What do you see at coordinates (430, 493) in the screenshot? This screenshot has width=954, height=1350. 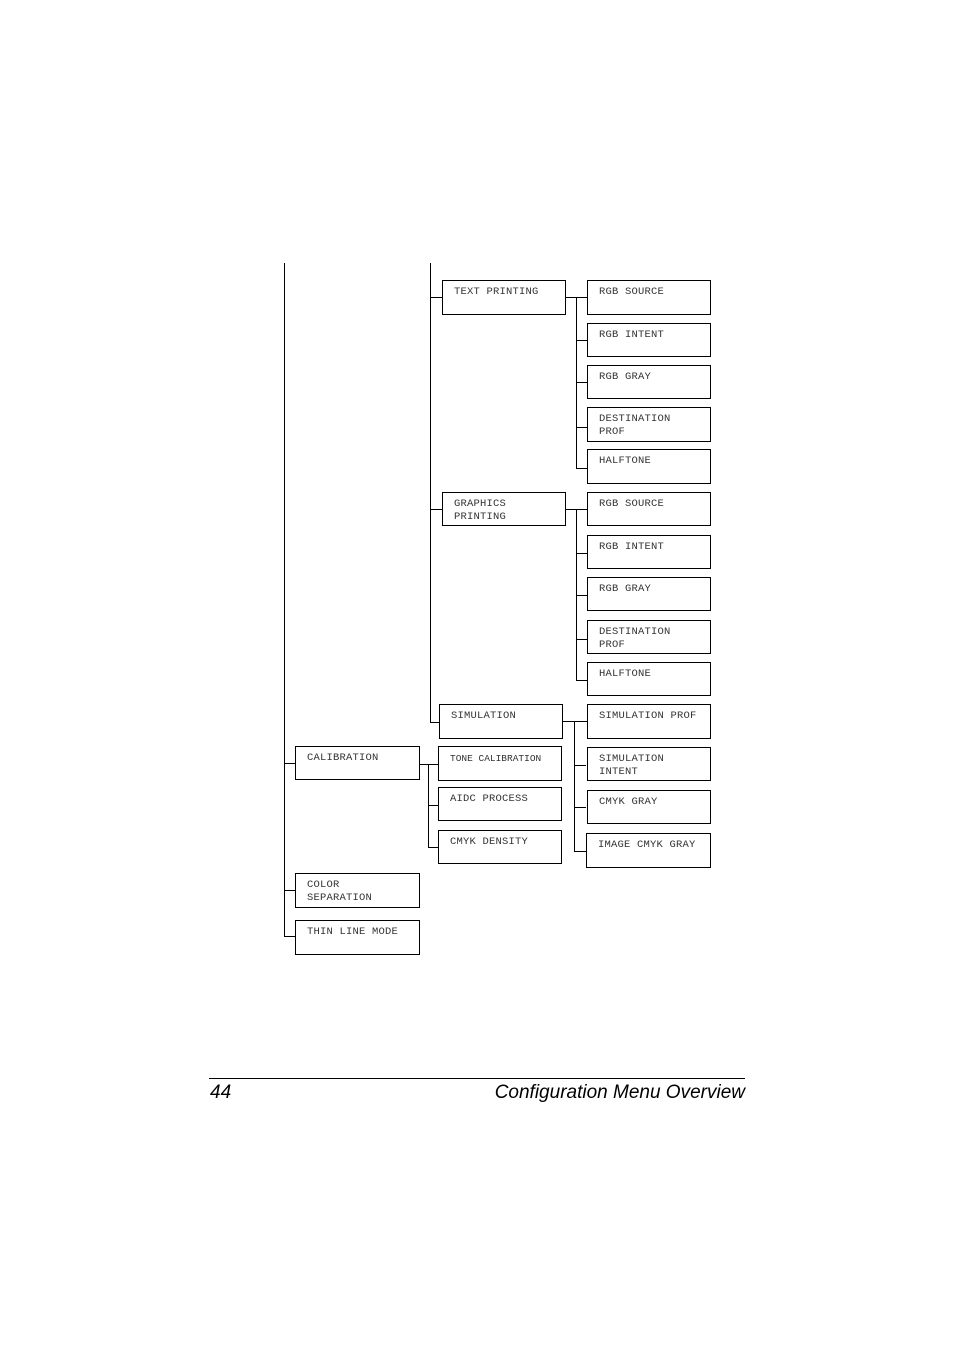 I see `quality-trunk-line` at bounding box center [430, 493].